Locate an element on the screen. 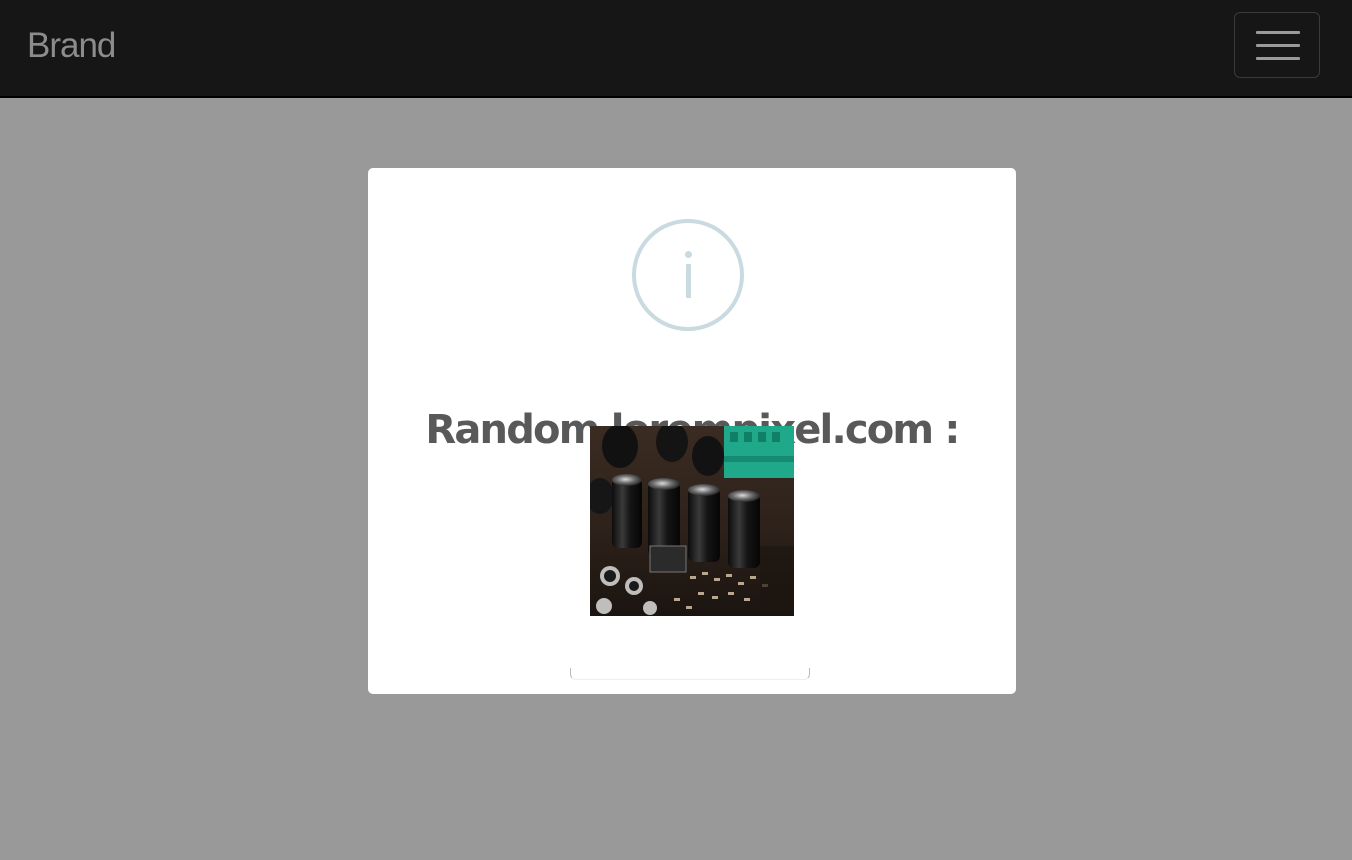 The image size is (1352, 860). info-icon-stem is located at coordinates (688, 281).